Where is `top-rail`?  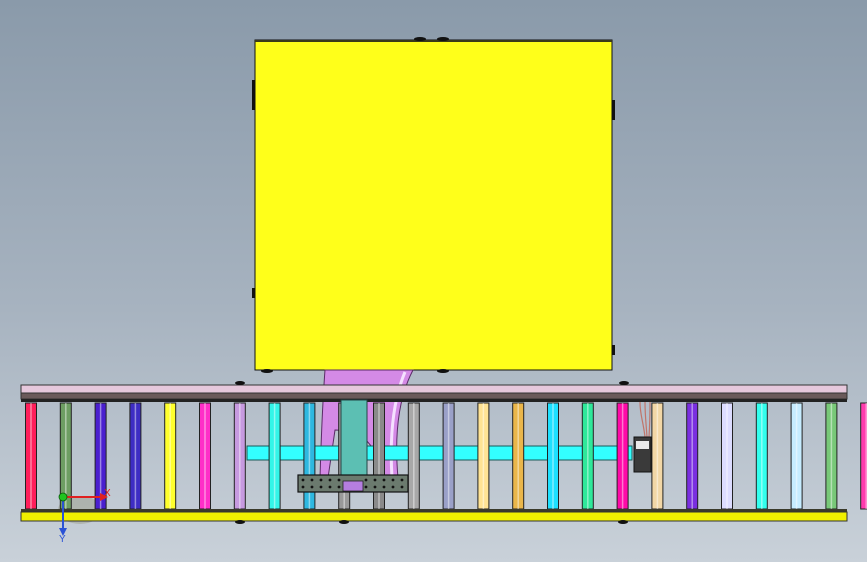
top-rail is located at coordinates (434, 391).